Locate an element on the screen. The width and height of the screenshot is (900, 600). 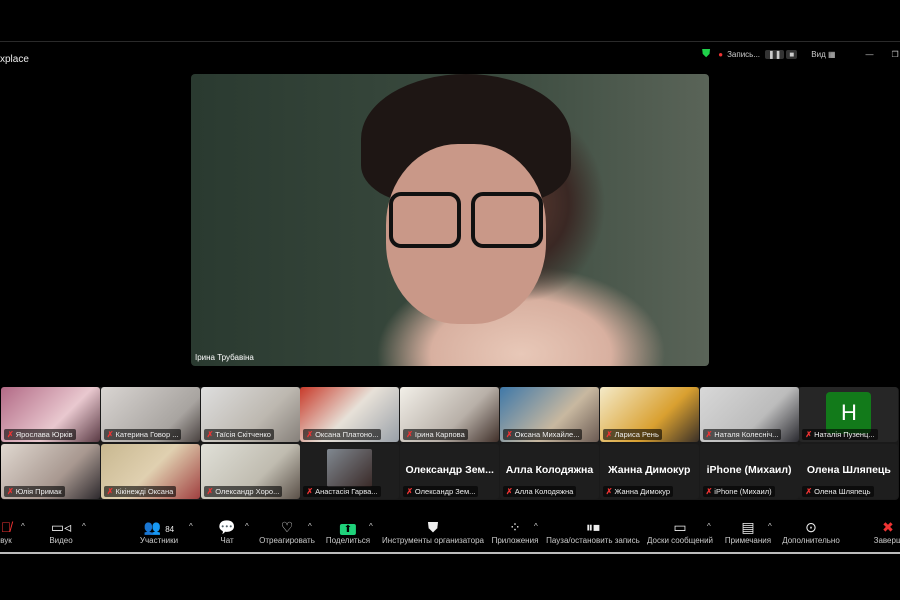
participant-name: ✗ iPhone (Михаил) is located at coordinates (738, 491).